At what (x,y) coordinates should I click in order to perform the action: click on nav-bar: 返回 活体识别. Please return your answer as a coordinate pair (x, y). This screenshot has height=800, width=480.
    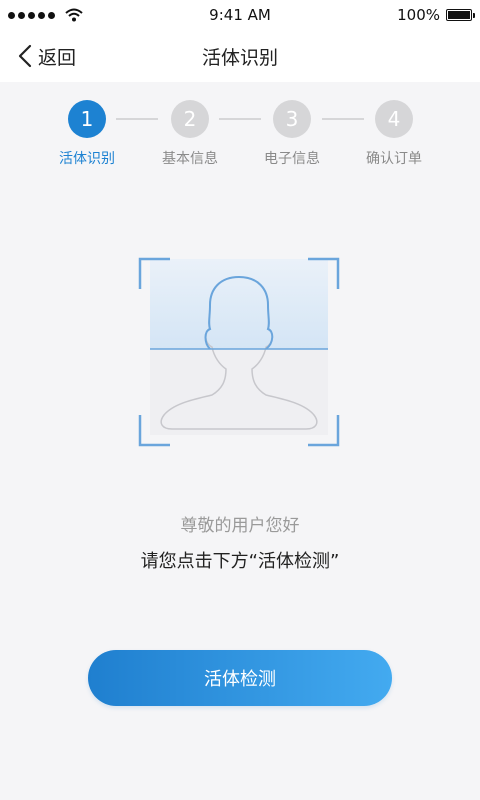
    Looking at the image, I should click on (240, 56).